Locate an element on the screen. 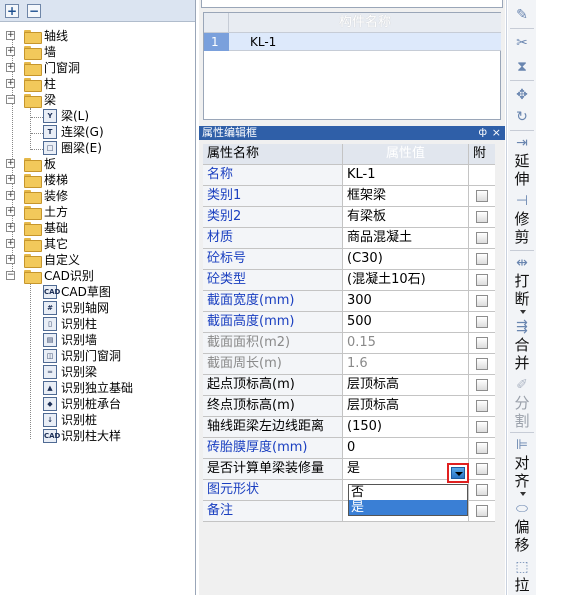 The height and width of the screenshot is (595, 562). tree-item-link-beam: T 连梁(G) is located at coordinates (113, 132).